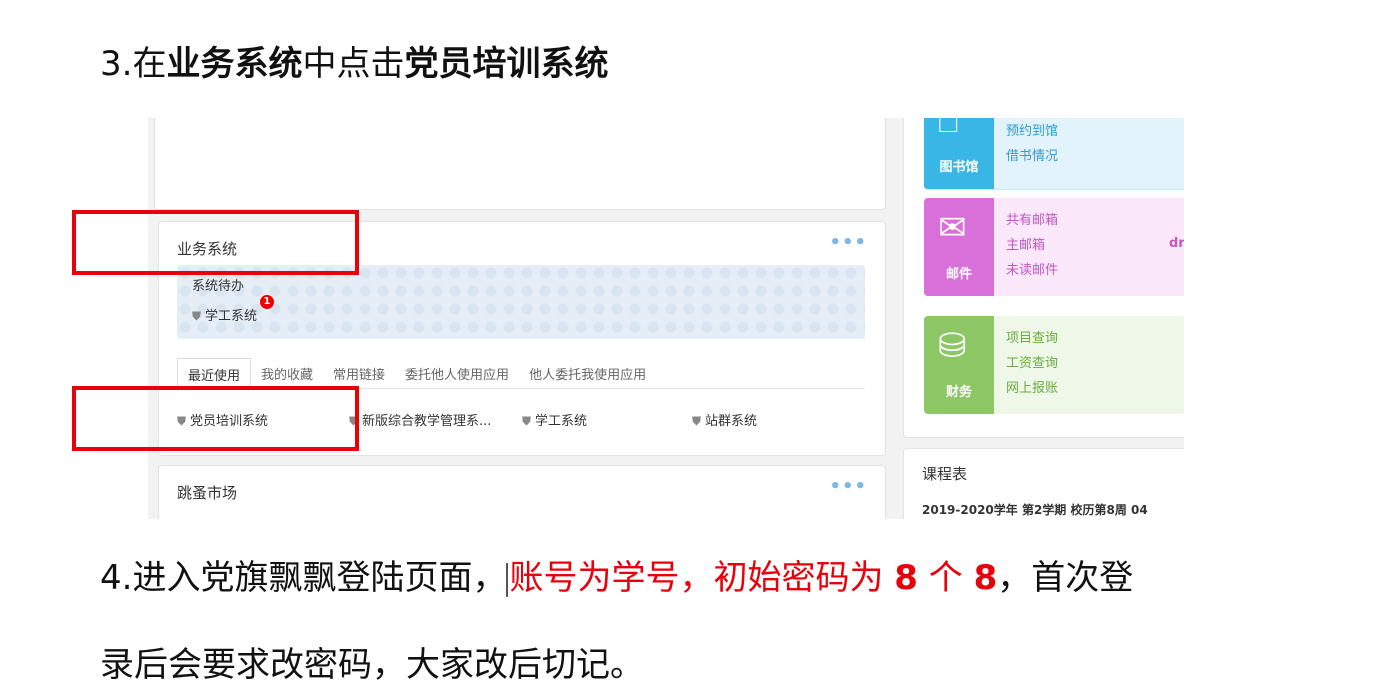 The width and height of the screenshot is (1383, 698). Describe the element at coordinates (945, 474) in the screenshot. I see `course-title: 课程表` at that location.